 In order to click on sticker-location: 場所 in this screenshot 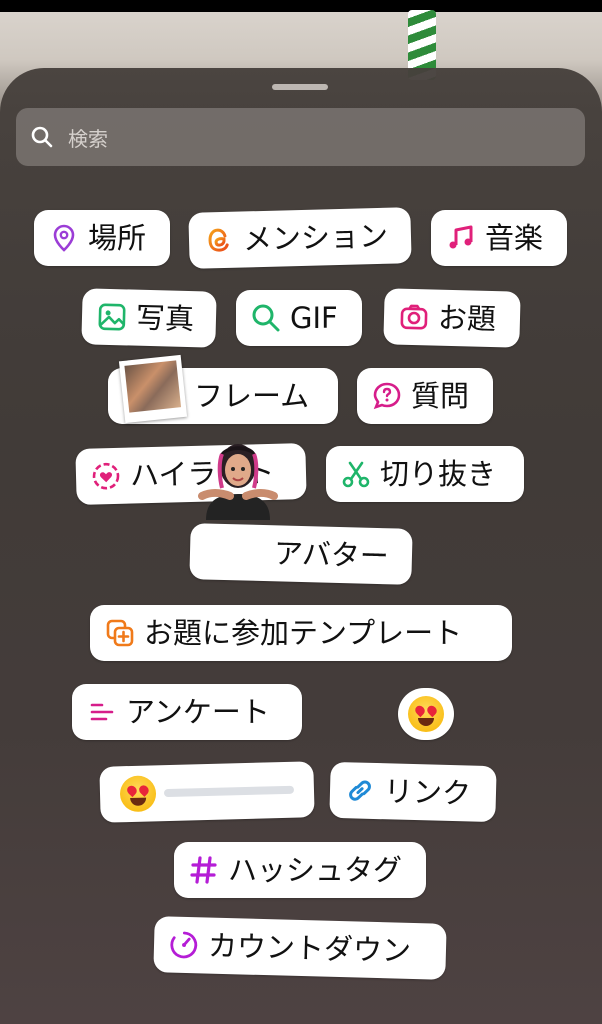, I will do `click(102, 238)`.